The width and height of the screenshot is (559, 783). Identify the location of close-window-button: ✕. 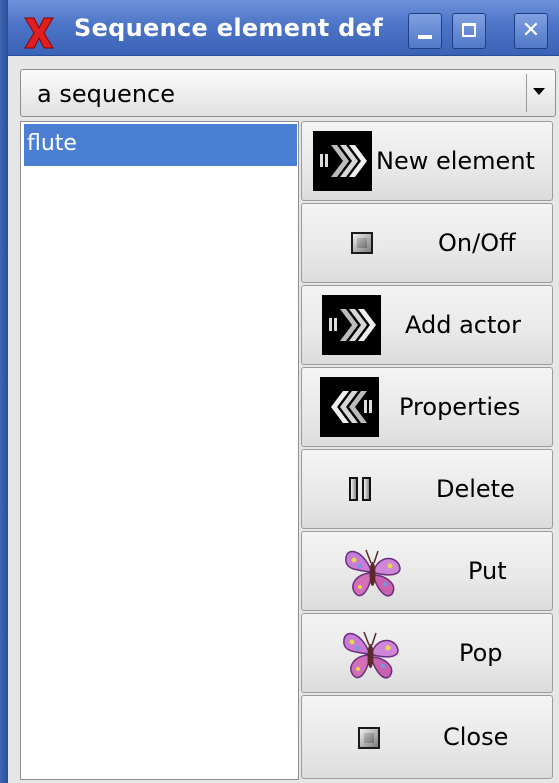
(531, 31).